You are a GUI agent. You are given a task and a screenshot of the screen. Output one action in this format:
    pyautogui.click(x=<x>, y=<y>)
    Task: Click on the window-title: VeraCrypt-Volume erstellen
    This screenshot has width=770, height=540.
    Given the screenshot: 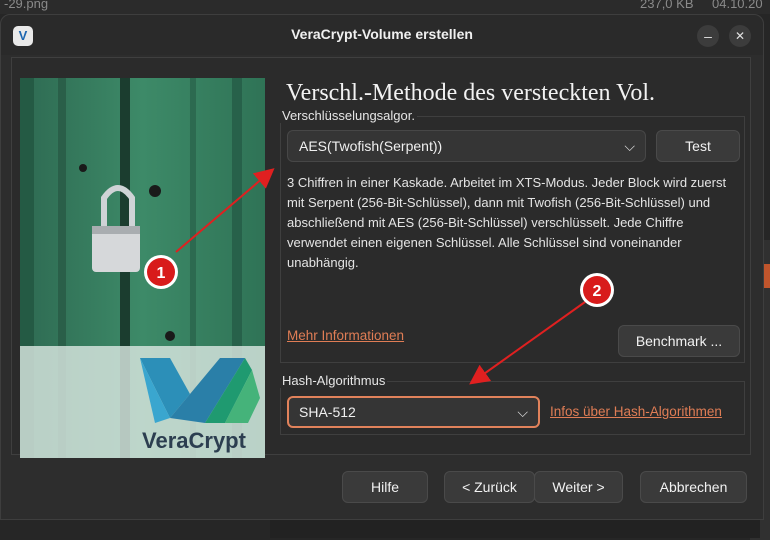 What is the action you would take?
    pyautogui.click(x=382, y=34)
    